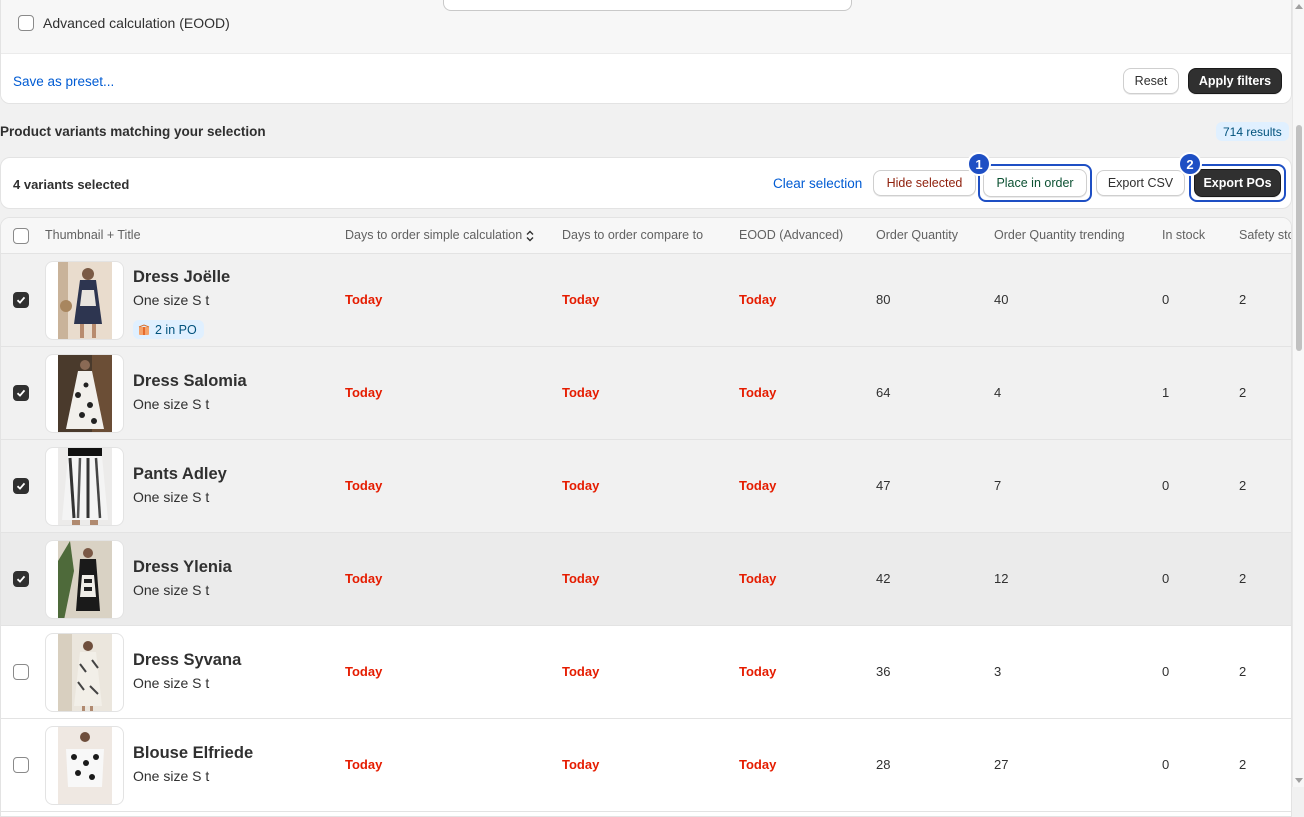  I want to click on in-po-badge: 2 in PO, so click(168, 329).